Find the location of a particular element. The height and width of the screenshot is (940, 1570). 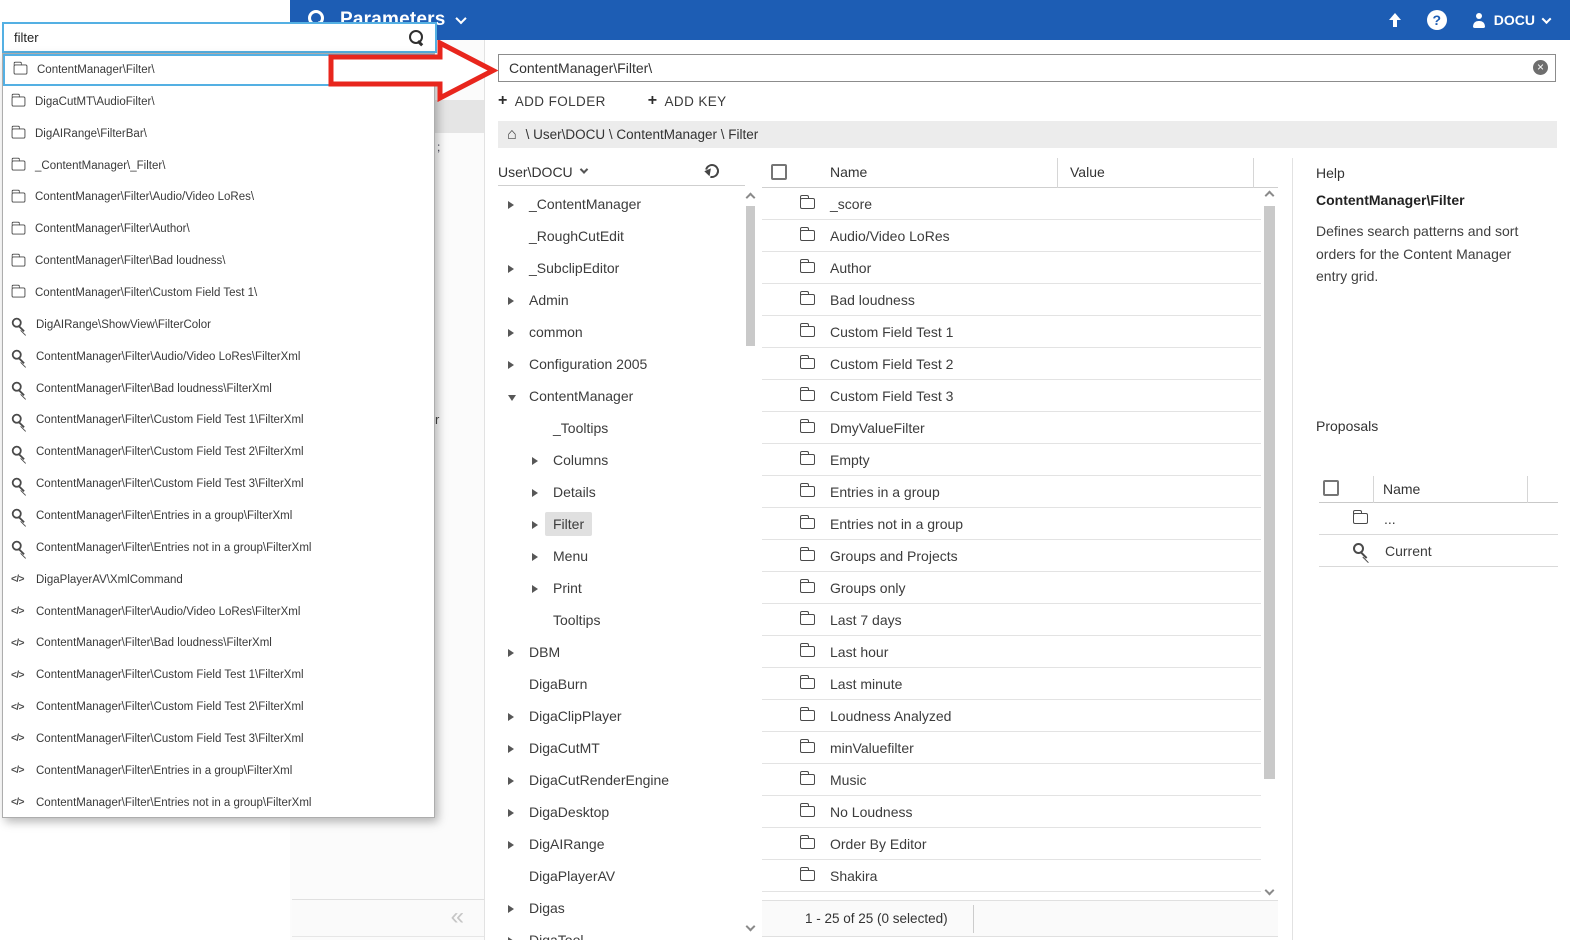

tree-item: DigaPlayerAV is located at coordinates (621, 876).